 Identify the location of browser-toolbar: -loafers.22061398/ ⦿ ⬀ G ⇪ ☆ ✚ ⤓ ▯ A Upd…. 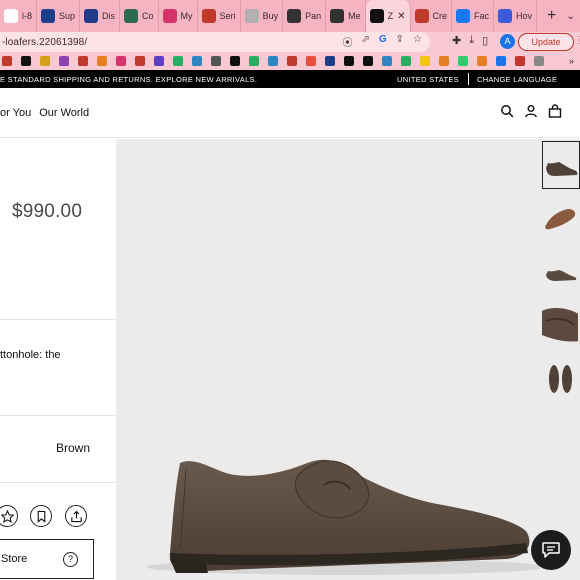
(290, 42).